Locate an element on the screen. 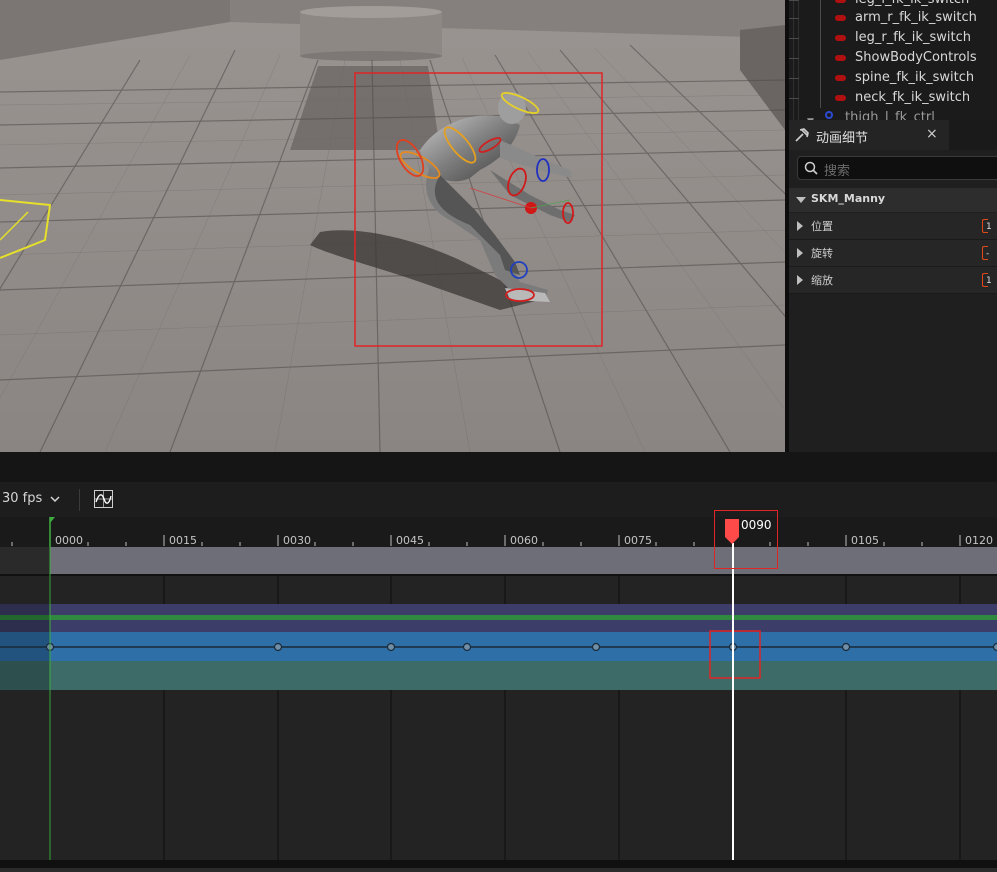  category-title: SKM_Manny is located at coordinates (848, 198).